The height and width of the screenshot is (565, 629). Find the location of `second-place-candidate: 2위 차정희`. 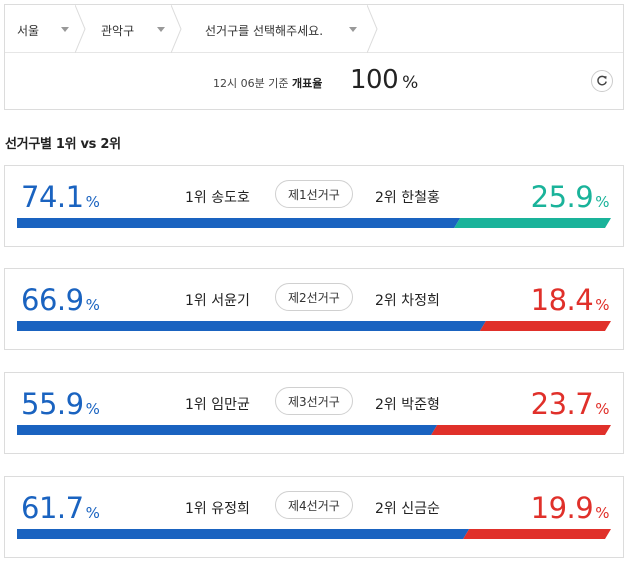

second-place-candidate: 2위 차정희 is located at coordinates (407, 301).